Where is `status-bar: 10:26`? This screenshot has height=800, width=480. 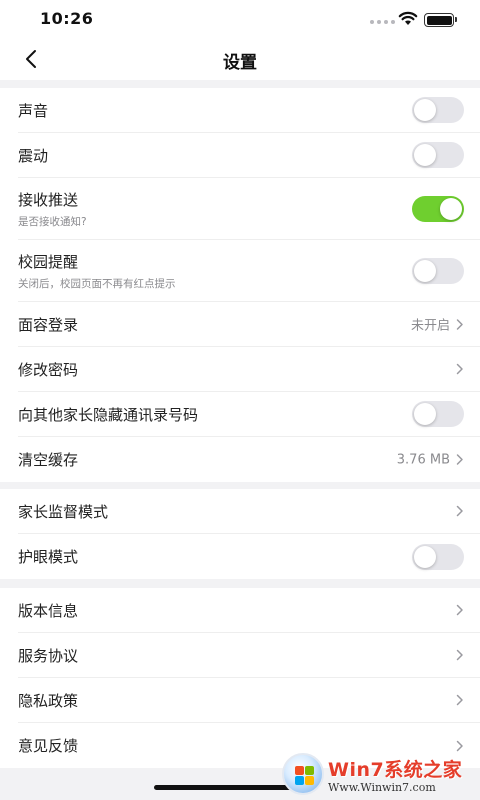
status-bar: 10:26 is located at coordinates (240, 19).